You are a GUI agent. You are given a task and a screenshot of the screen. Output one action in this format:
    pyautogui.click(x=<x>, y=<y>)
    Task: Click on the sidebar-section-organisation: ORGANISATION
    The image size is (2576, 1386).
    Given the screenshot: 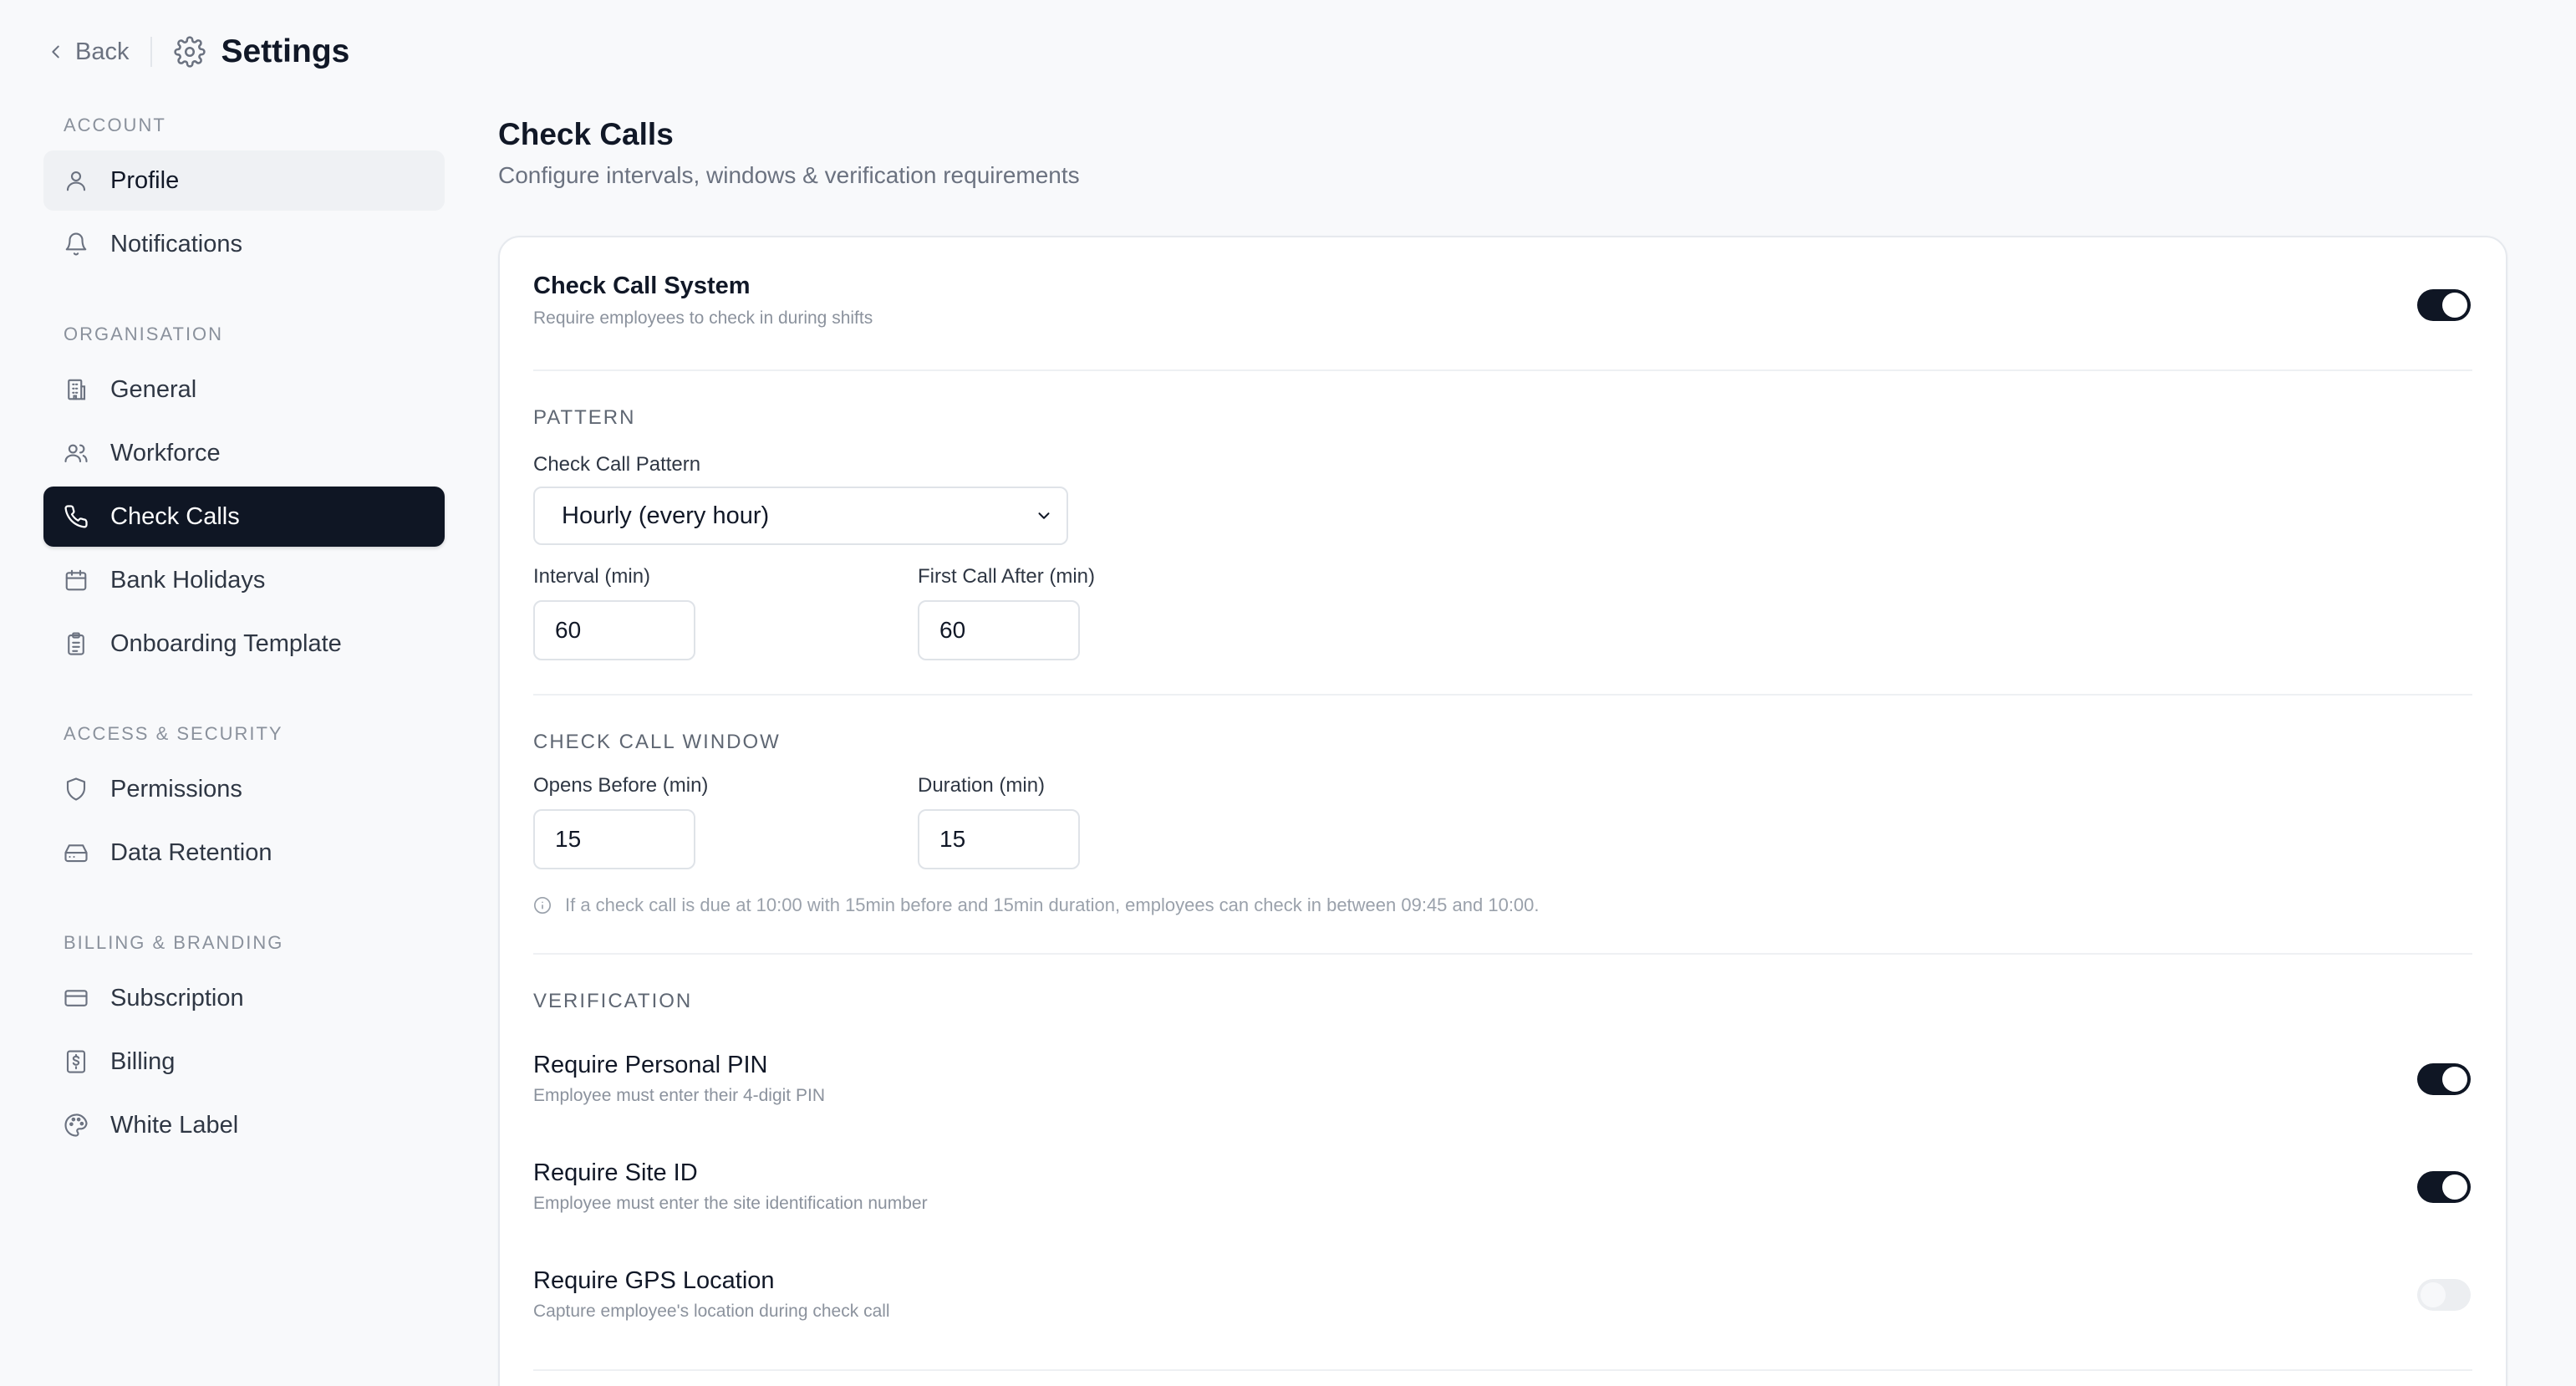 What is the action you would take?
    pyautogui.click(x=144, y=334)
    